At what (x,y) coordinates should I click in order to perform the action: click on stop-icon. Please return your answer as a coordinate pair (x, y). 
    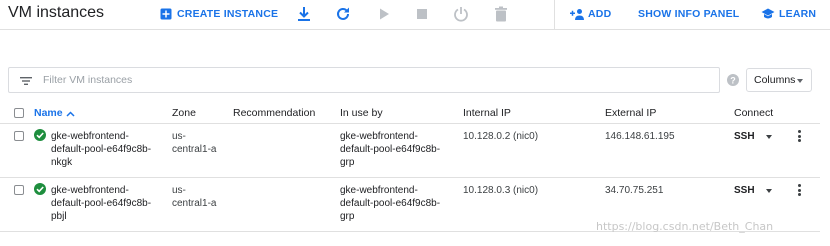
    Looking at the image, I should click on (422, 14).